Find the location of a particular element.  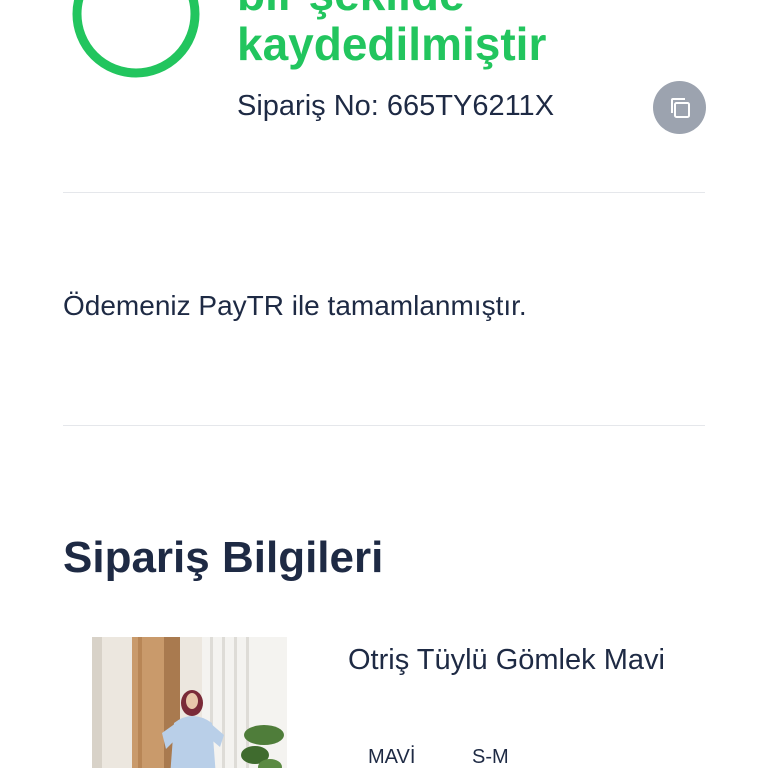

check-circle-icon is located at coordinates (136, 39).